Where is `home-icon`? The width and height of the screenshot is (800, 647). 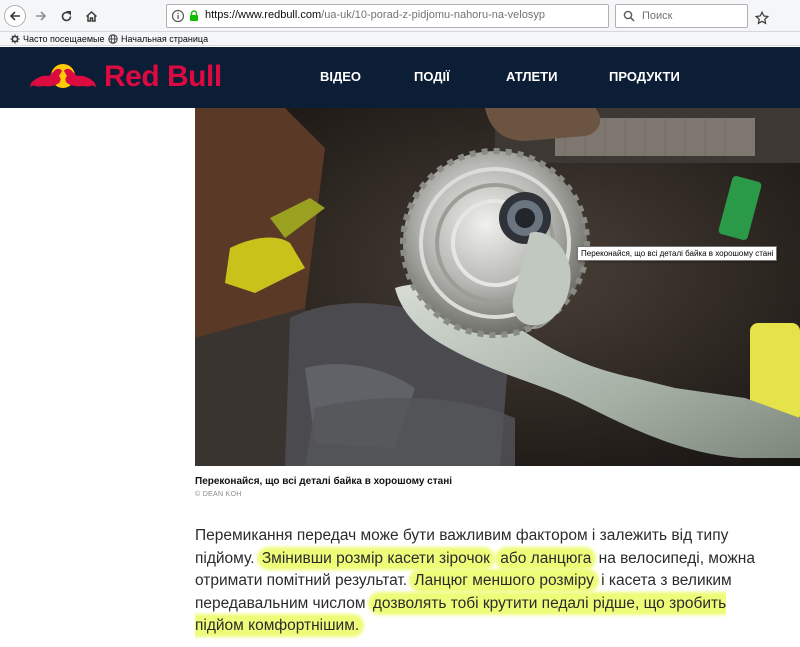
home-icon is located at coordinates (91, 16).